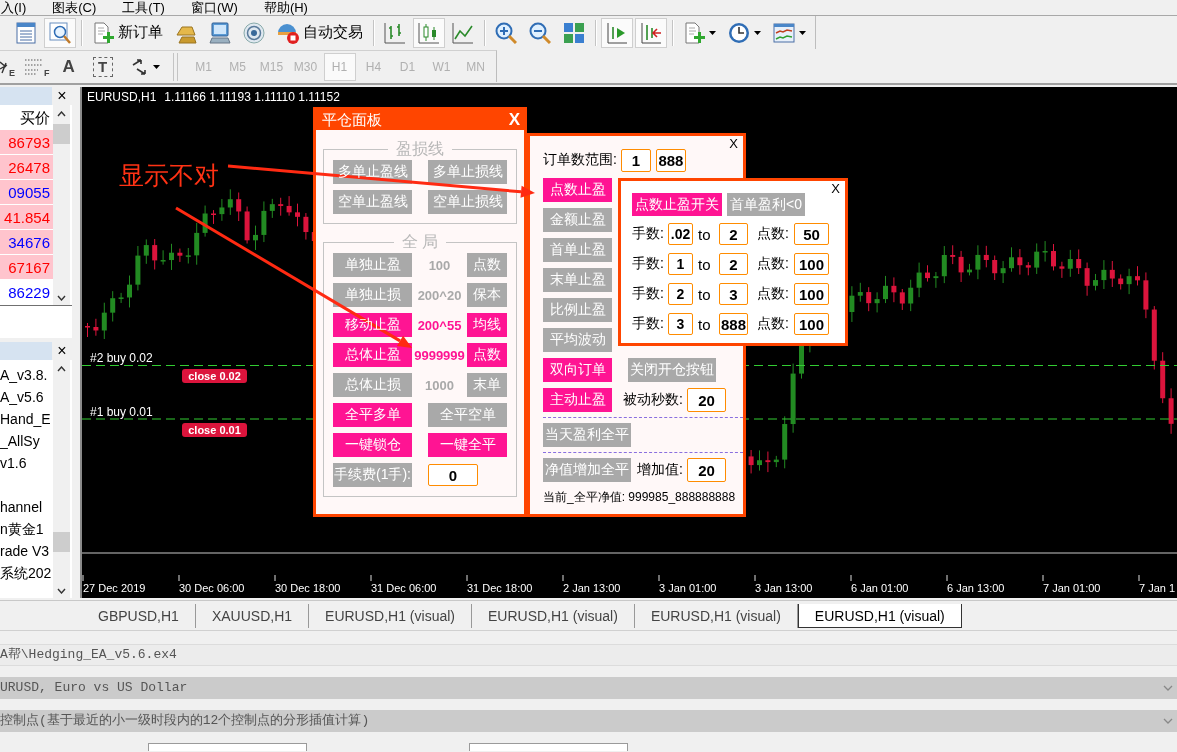  Describe the element at coordinates (660, 470) in the screenshot. I see `field-label: 增加值:` at that location.